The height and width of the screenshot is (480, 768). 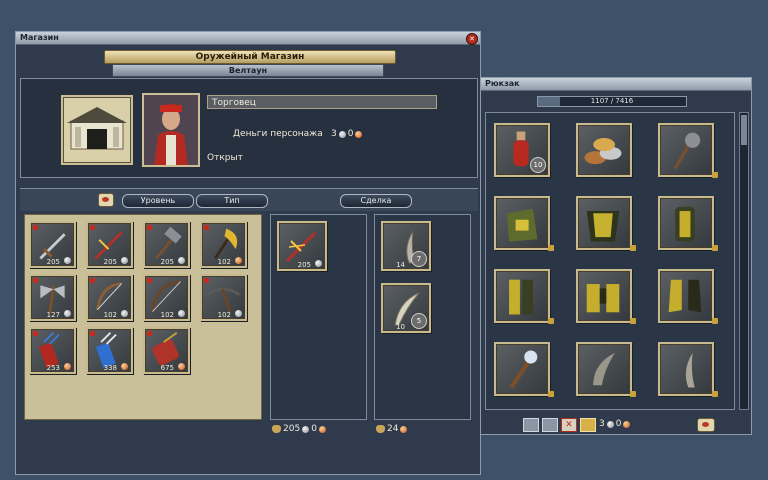 I want to click on town-name-bar: Велтаун, so click(x=248, y=70).